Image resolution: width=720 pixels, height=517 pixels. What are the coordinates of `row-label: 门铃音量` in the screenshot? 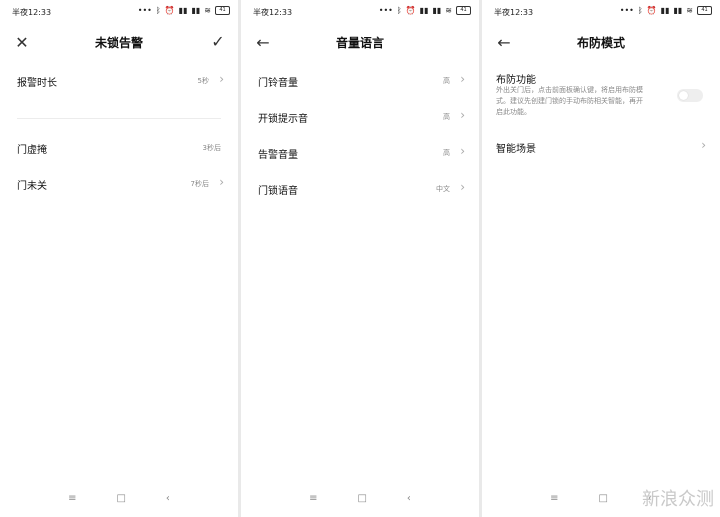 It's located at (278, 83).